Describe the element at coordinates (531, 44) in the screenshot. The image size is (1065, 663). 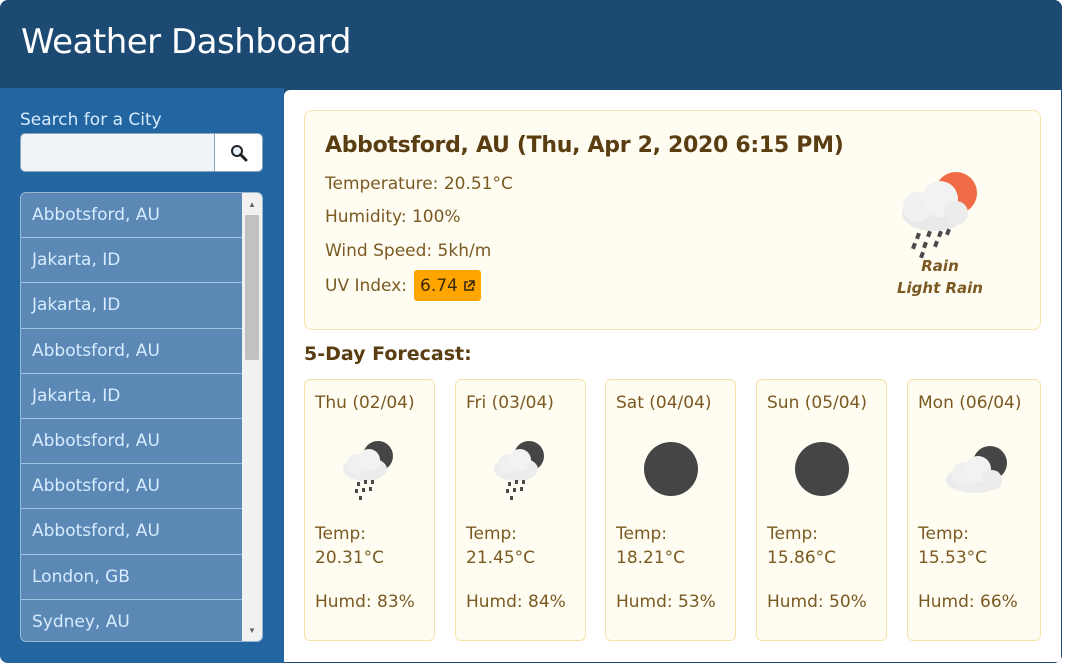
I see `app-header: Weather Dashboard` at that location.